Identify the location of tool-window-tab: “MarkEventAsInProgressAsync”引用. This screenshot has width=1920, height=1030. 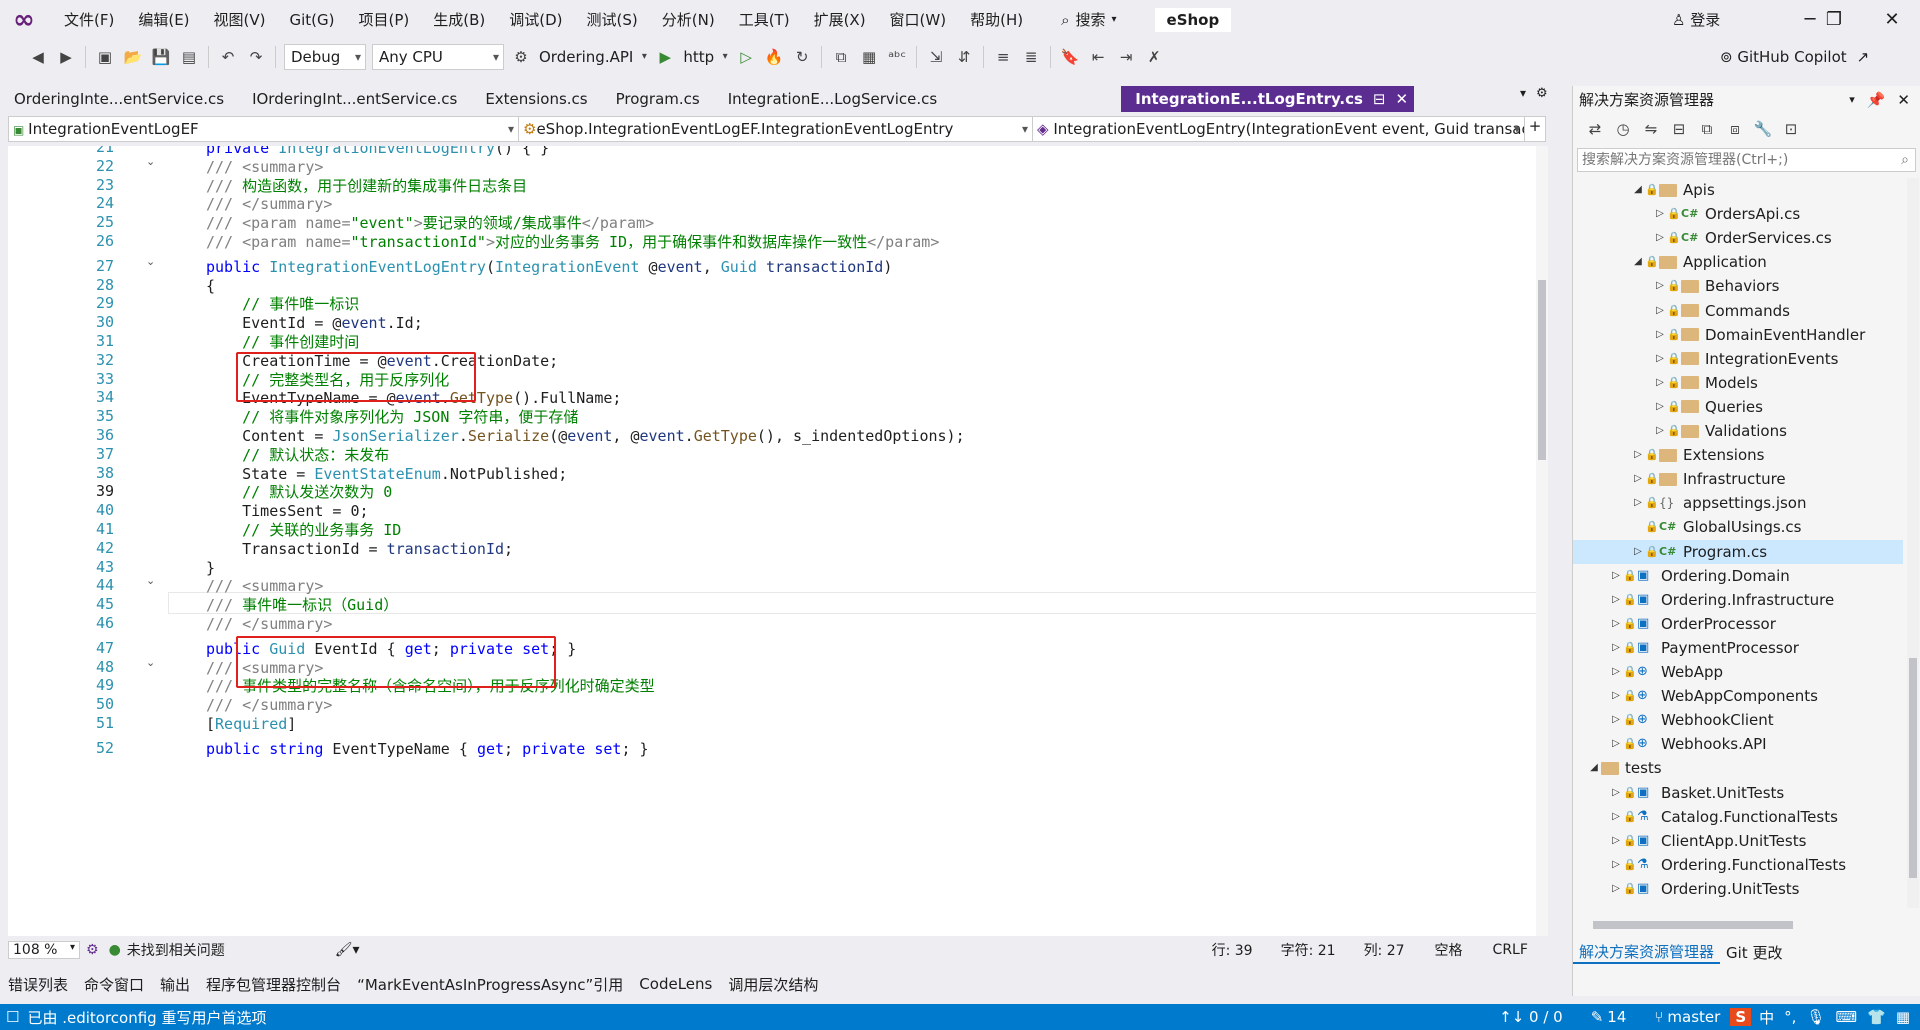
(490, 984).